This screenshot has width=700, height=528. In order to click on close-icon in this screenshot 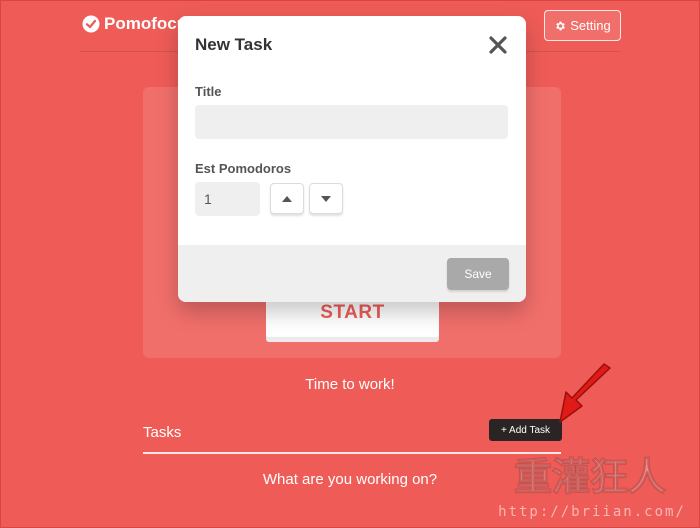, I will do `click(498, 45)`.